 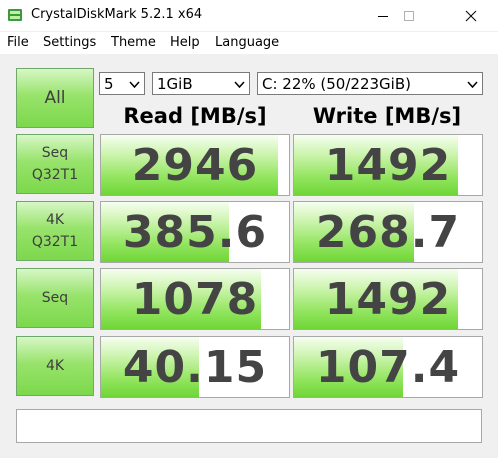 I want to click on close-icon, so click(x=471, y=15).